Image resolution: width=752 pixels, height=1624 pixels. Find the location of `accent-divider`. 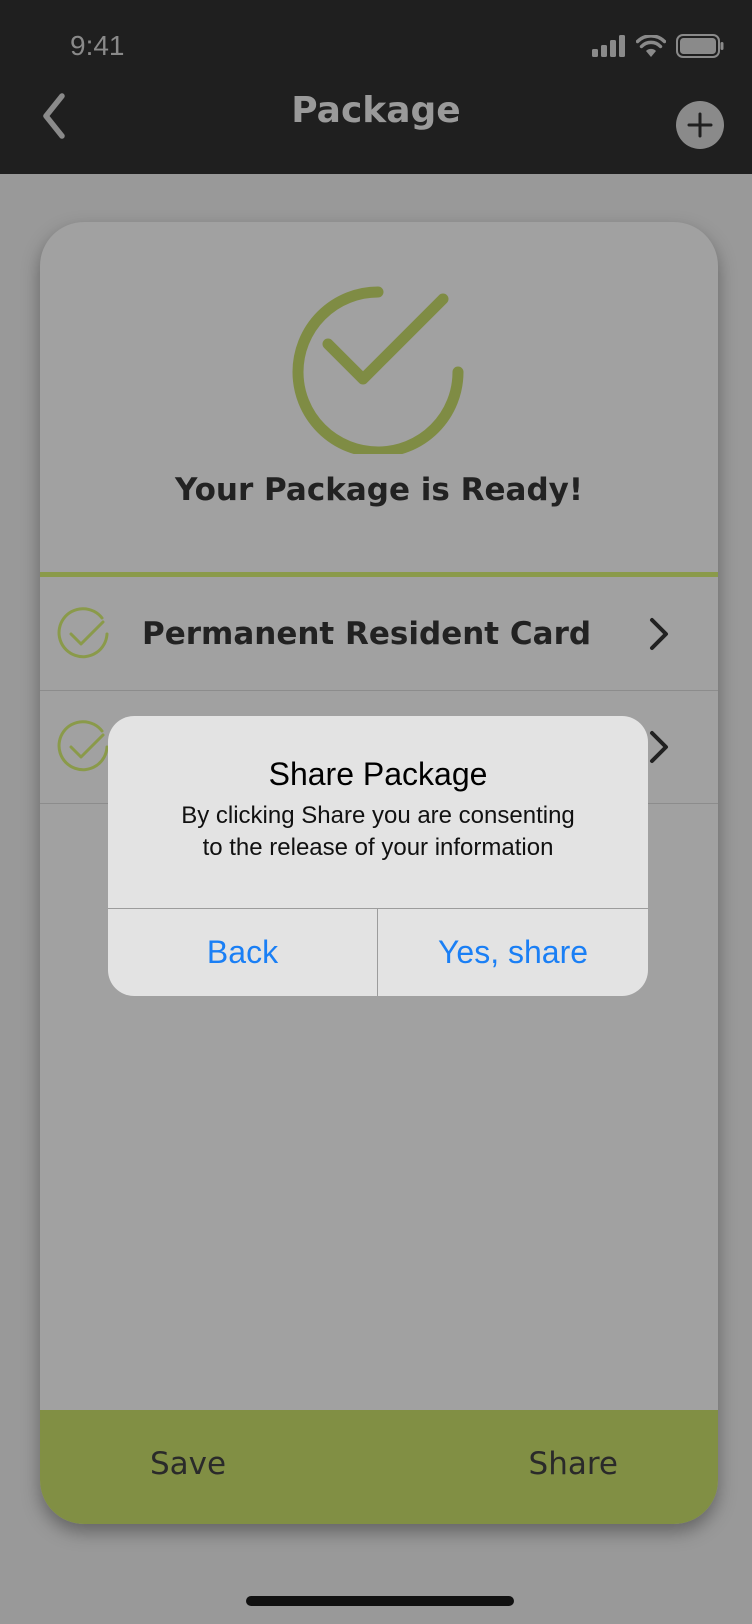

accent-divider is located at coordinates (379, 574).